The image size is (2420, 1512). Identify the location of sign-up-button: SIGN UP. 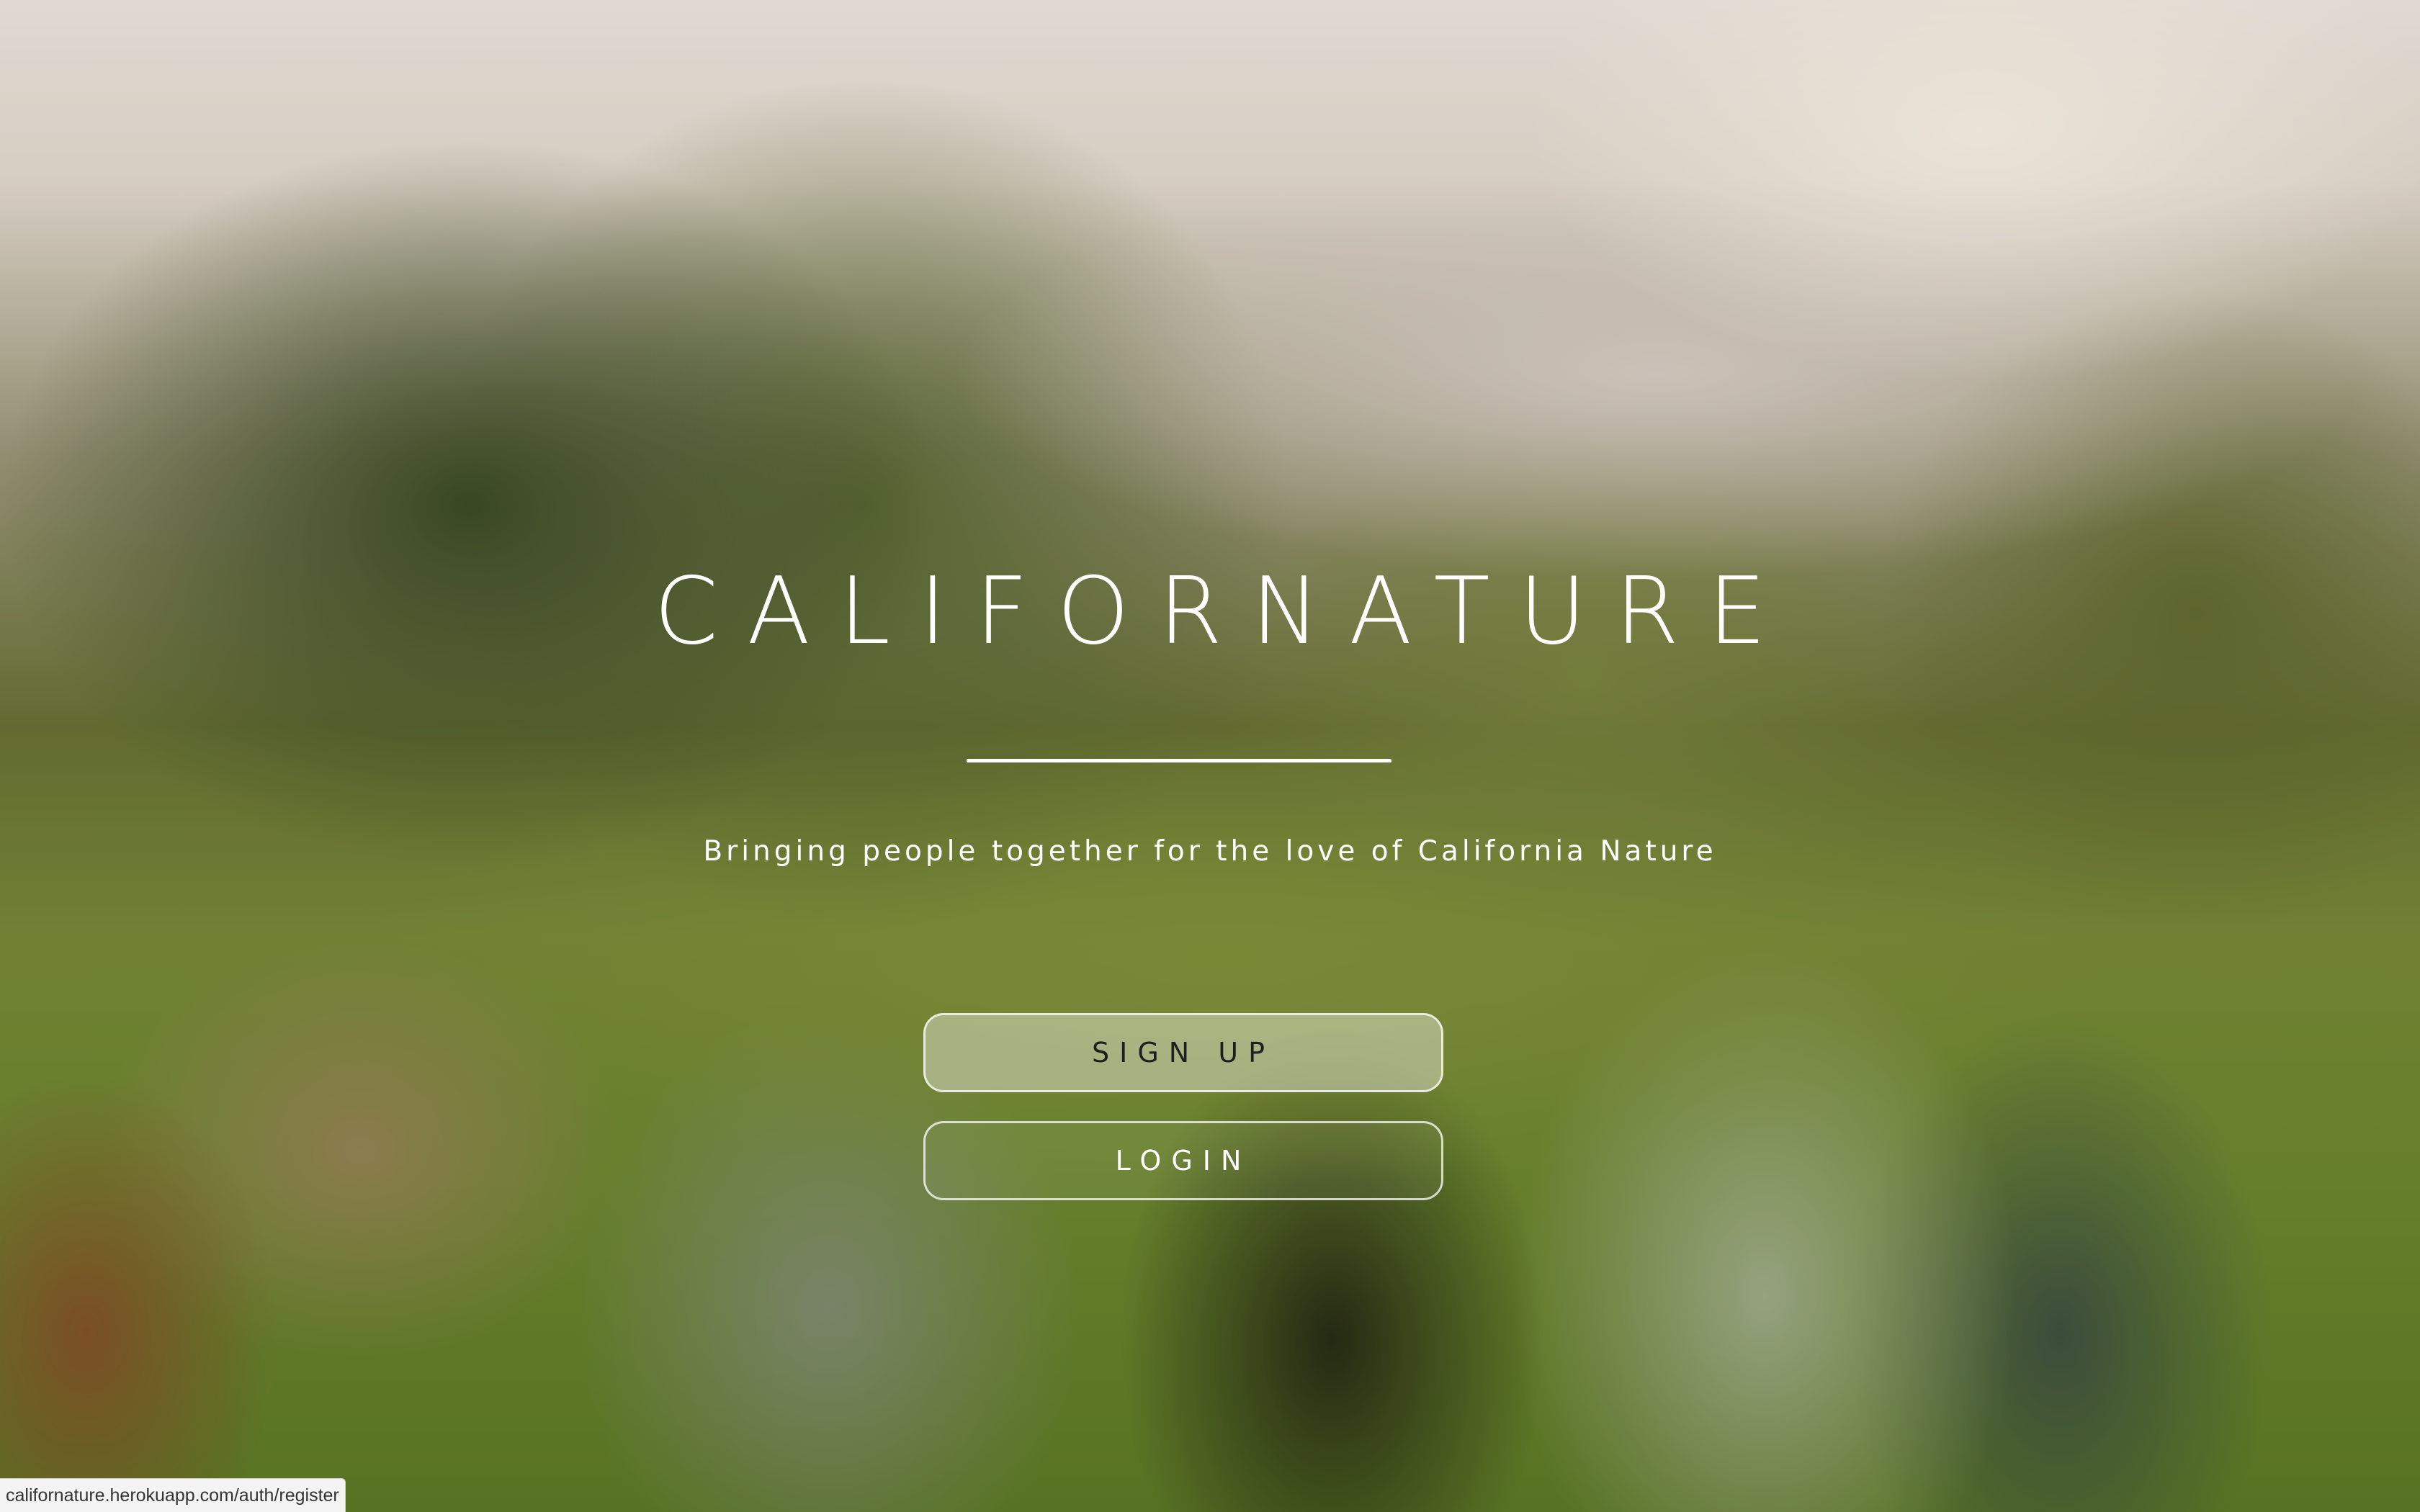
(1183, 1052).